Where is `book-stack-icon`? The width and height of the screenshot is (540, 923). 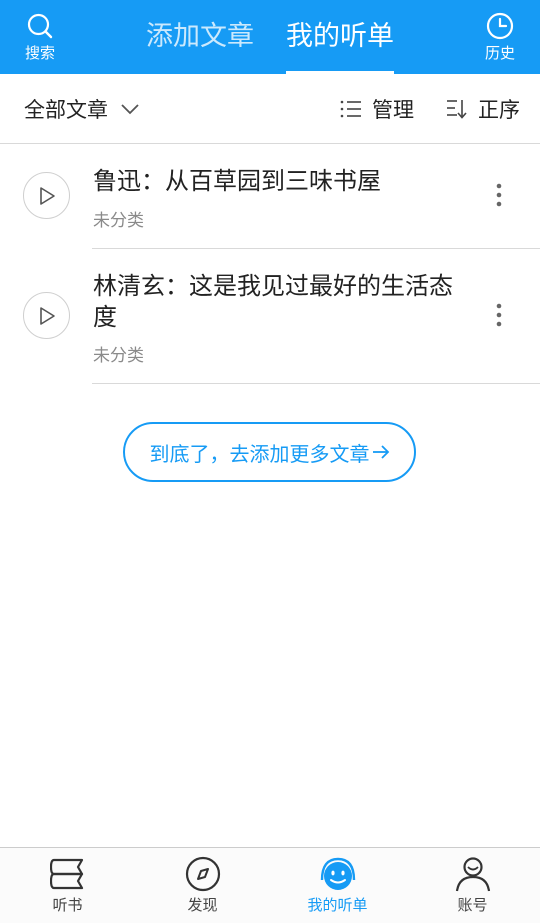 book-stack-icon is located at coordinates (66, 874).